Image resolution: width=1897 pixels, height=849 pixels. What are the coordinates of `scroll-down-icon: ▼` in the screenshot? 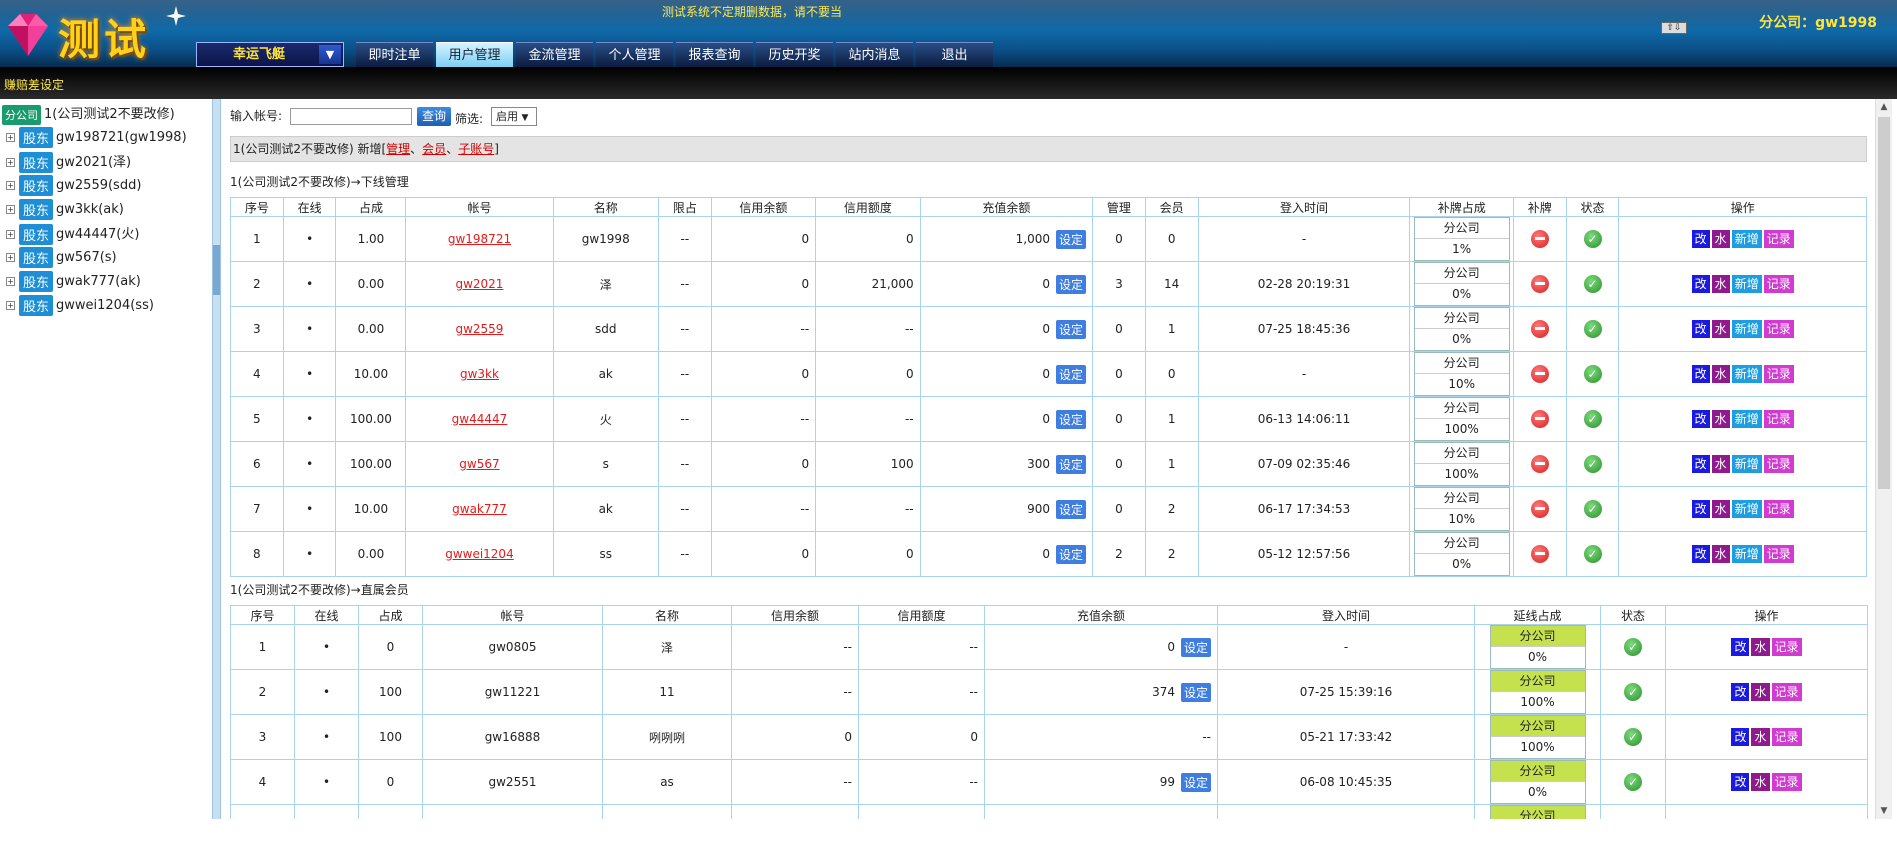 It's located at (1884, 811).